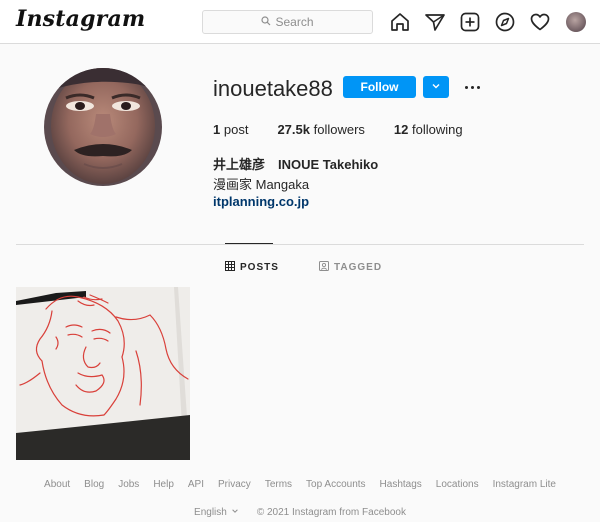 This screenshot has height=522, width=600. I want to click on follow-button: Follow, so click(379, 87).